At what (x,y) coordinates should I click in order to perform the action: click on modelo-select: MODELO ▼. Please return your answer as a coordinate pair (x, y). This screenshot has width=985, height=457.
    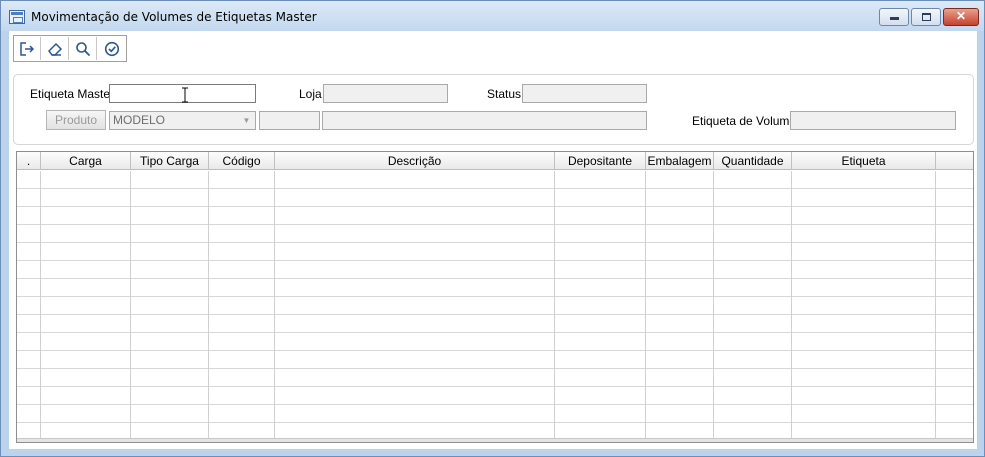
    Looking at the image, I should click on (182, 120).